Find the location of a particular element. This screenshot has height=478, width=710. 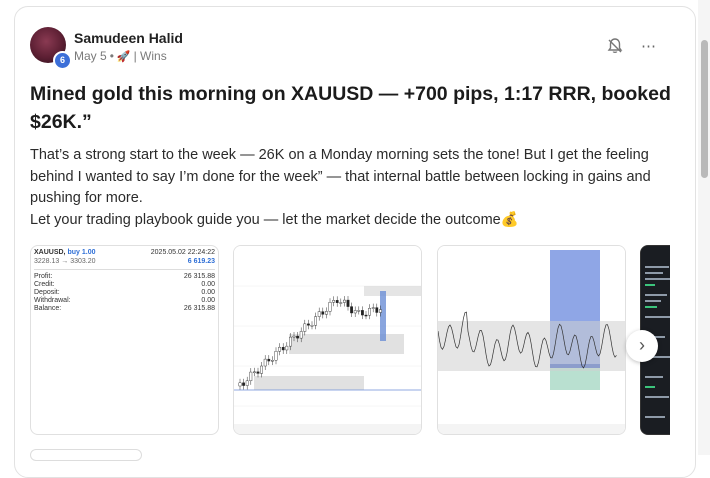

trade-profit: 6 619.23 is located at coordinates (201, 261).